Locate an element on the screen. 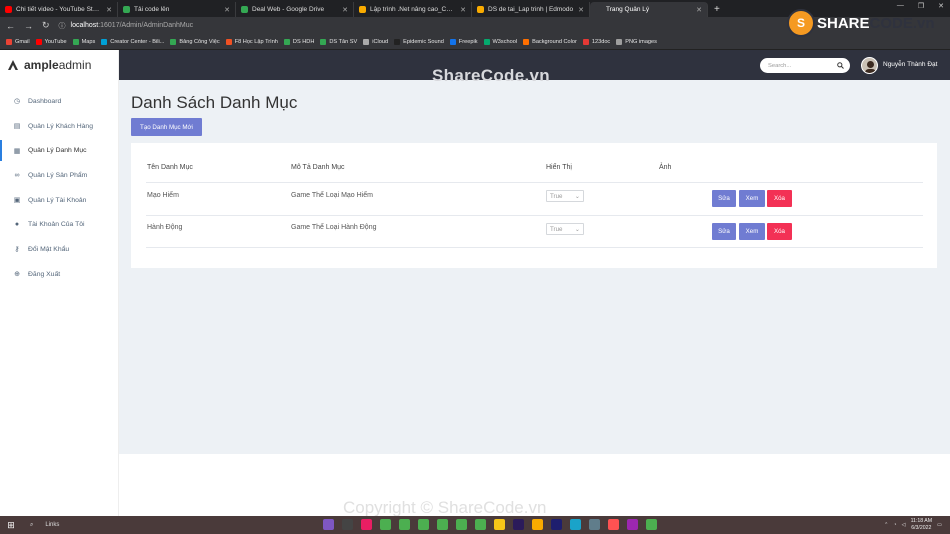 This screenshot has width=950, height=534. browser-tab: DS de tai_Lap trinh | Edmodo ✕ is located at coordinates (531, 9).